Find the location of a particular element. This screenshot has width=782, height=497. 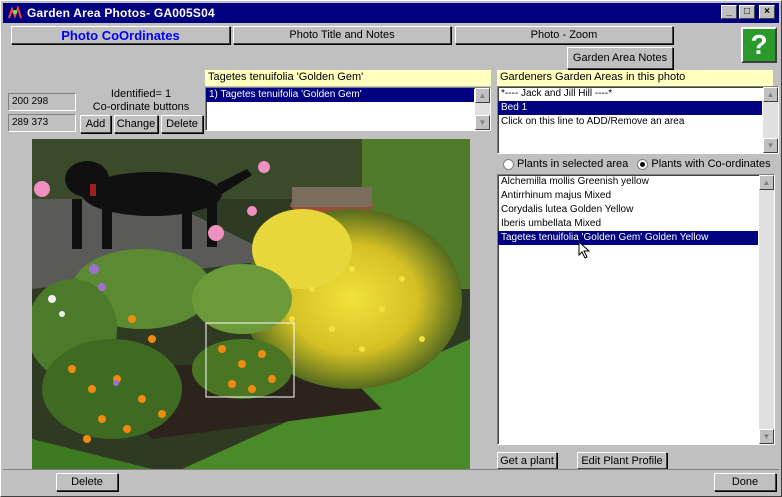

edit-plant-profile-button: Edit Plant Profile is located at coordinates (622, 460).